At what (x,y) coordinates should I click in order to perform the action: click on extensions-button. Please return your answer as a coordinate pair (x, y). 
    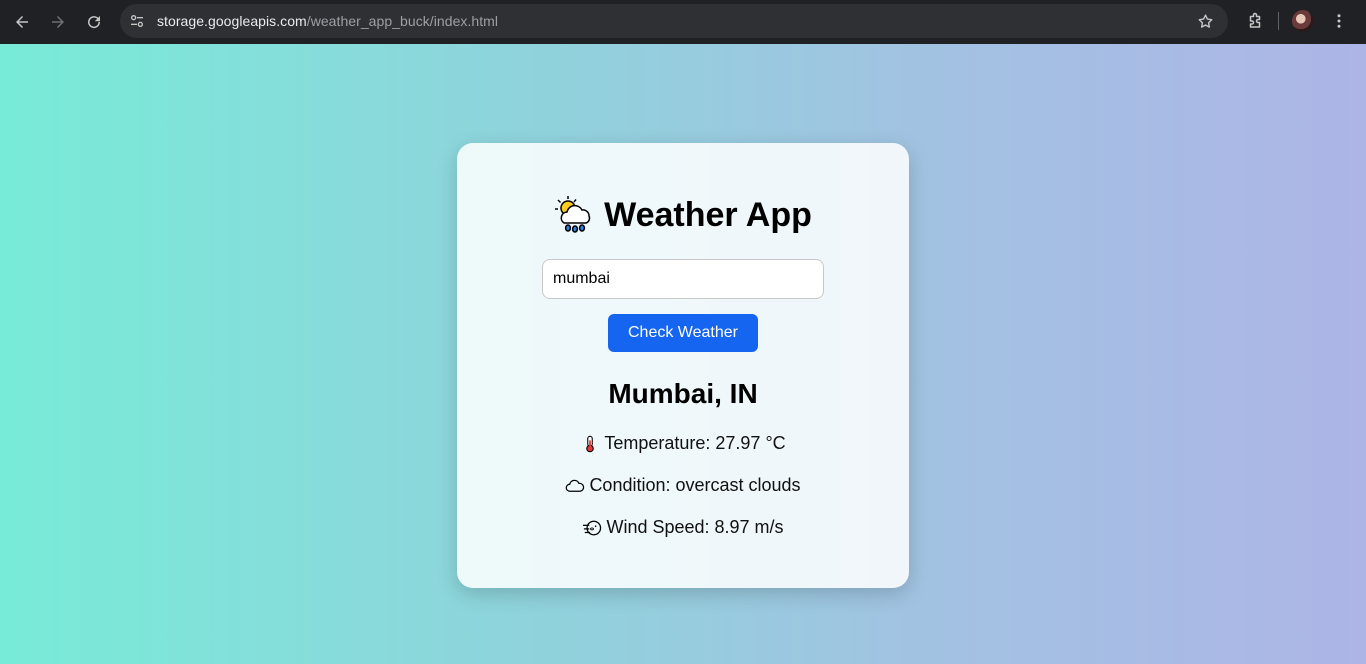
    Looking at the image, I should click on (1255, 21).